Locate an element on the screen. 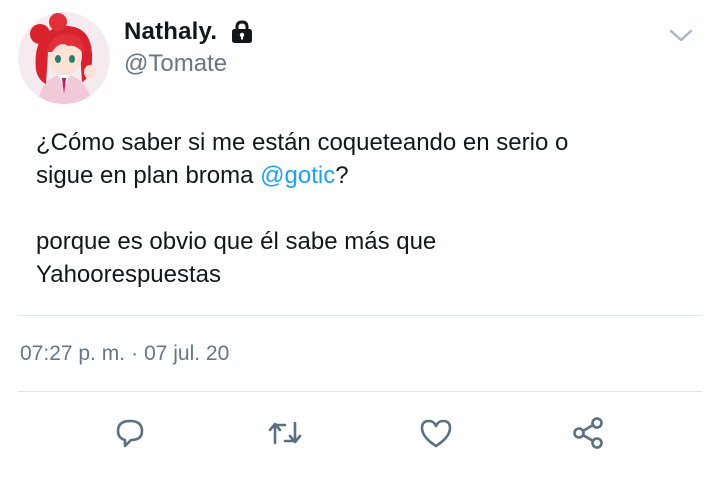 The height and width of the screenshot is (483, 720). share-button is located at coordinates (588, 433).